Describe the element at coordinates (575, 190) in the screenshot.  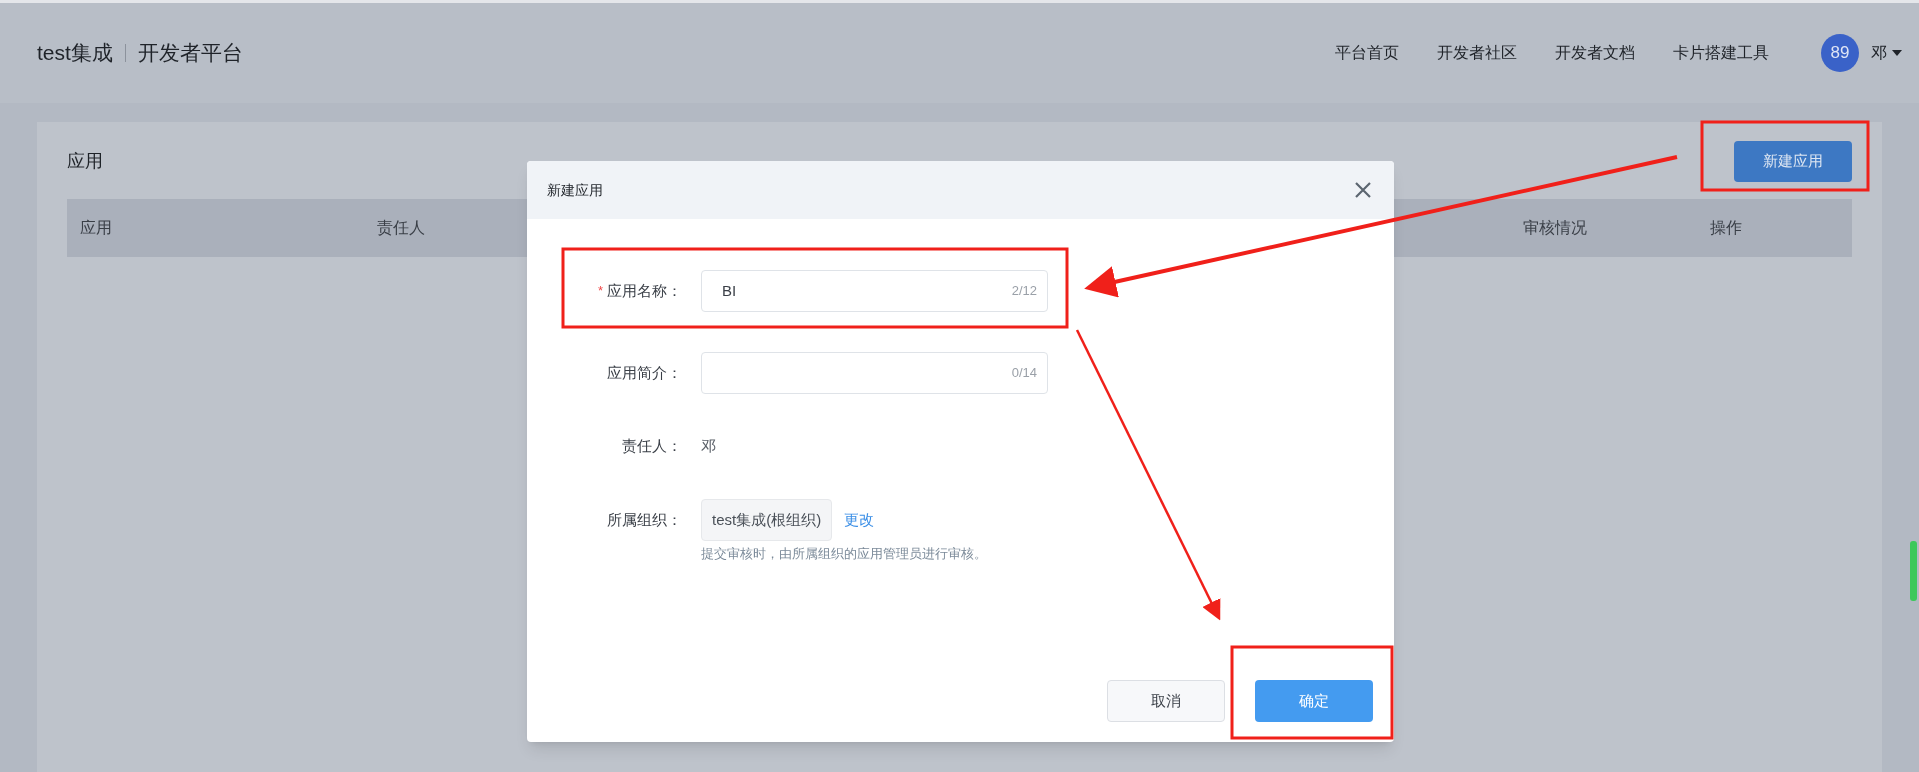
I see `dialog-title: 新建应用` at that location.